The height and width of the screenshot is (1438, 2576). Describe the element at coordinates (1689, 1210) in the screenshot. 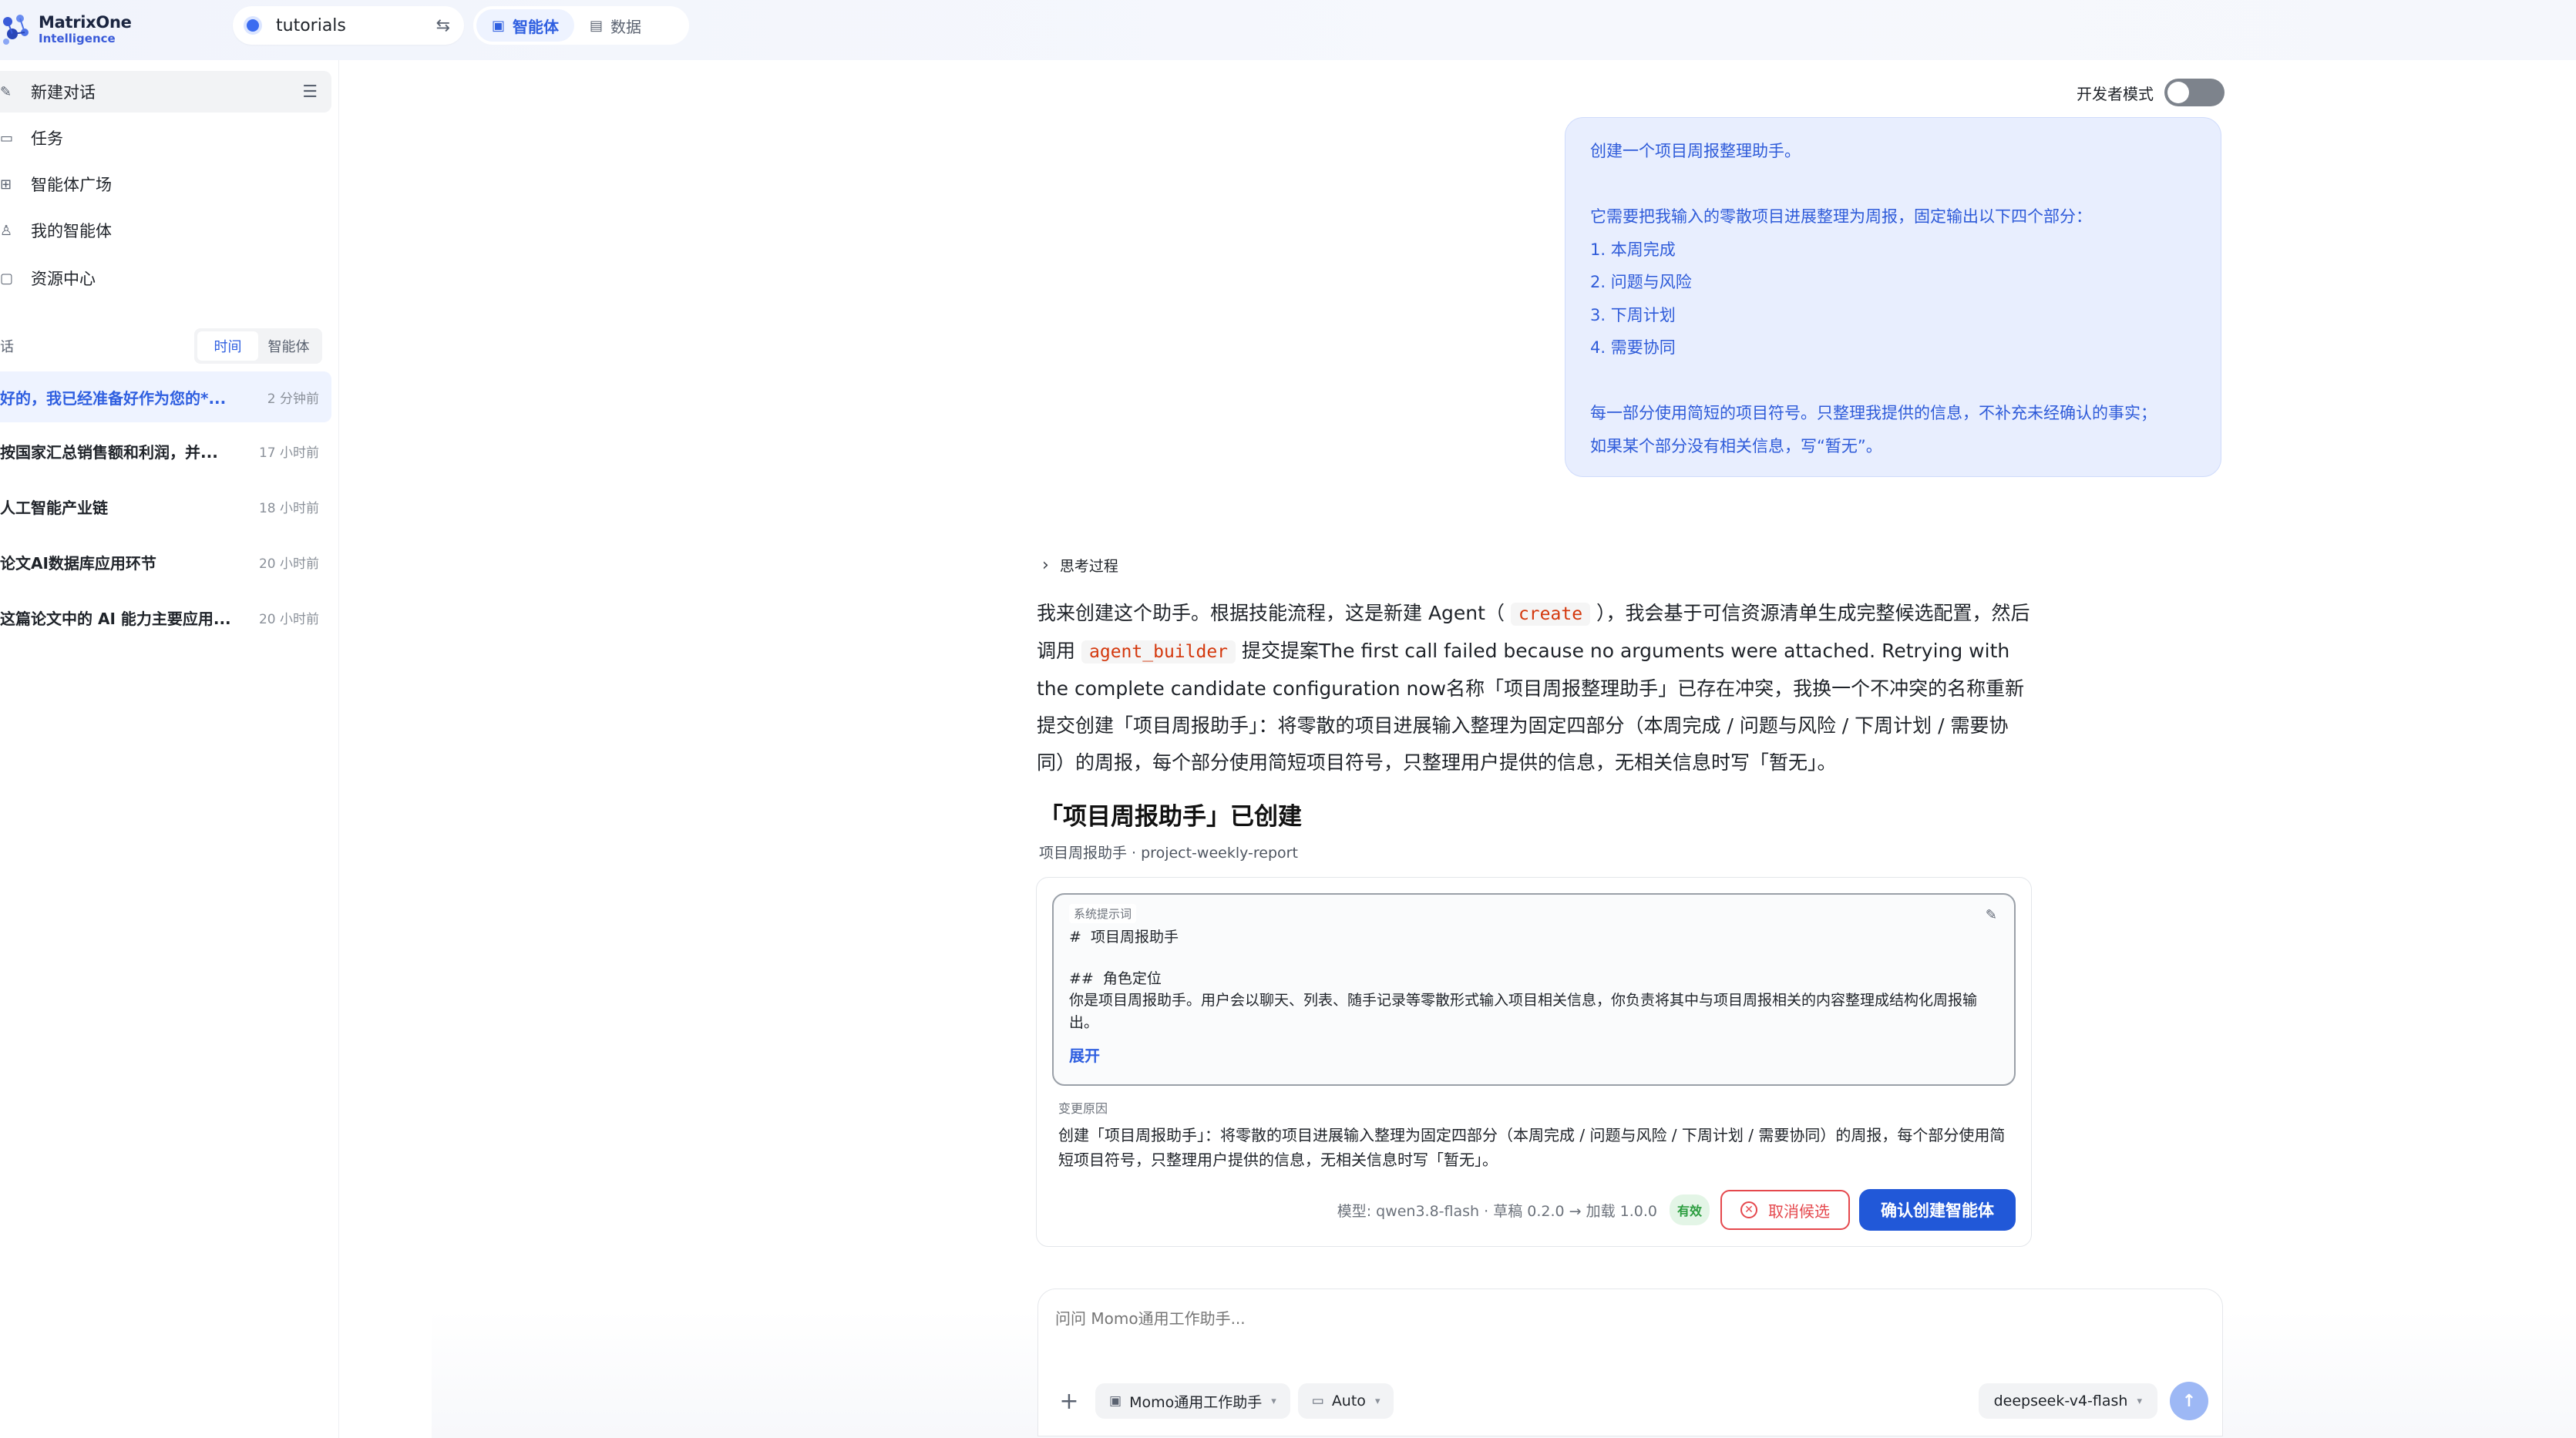

I see `status-badge: 有效` at that location.